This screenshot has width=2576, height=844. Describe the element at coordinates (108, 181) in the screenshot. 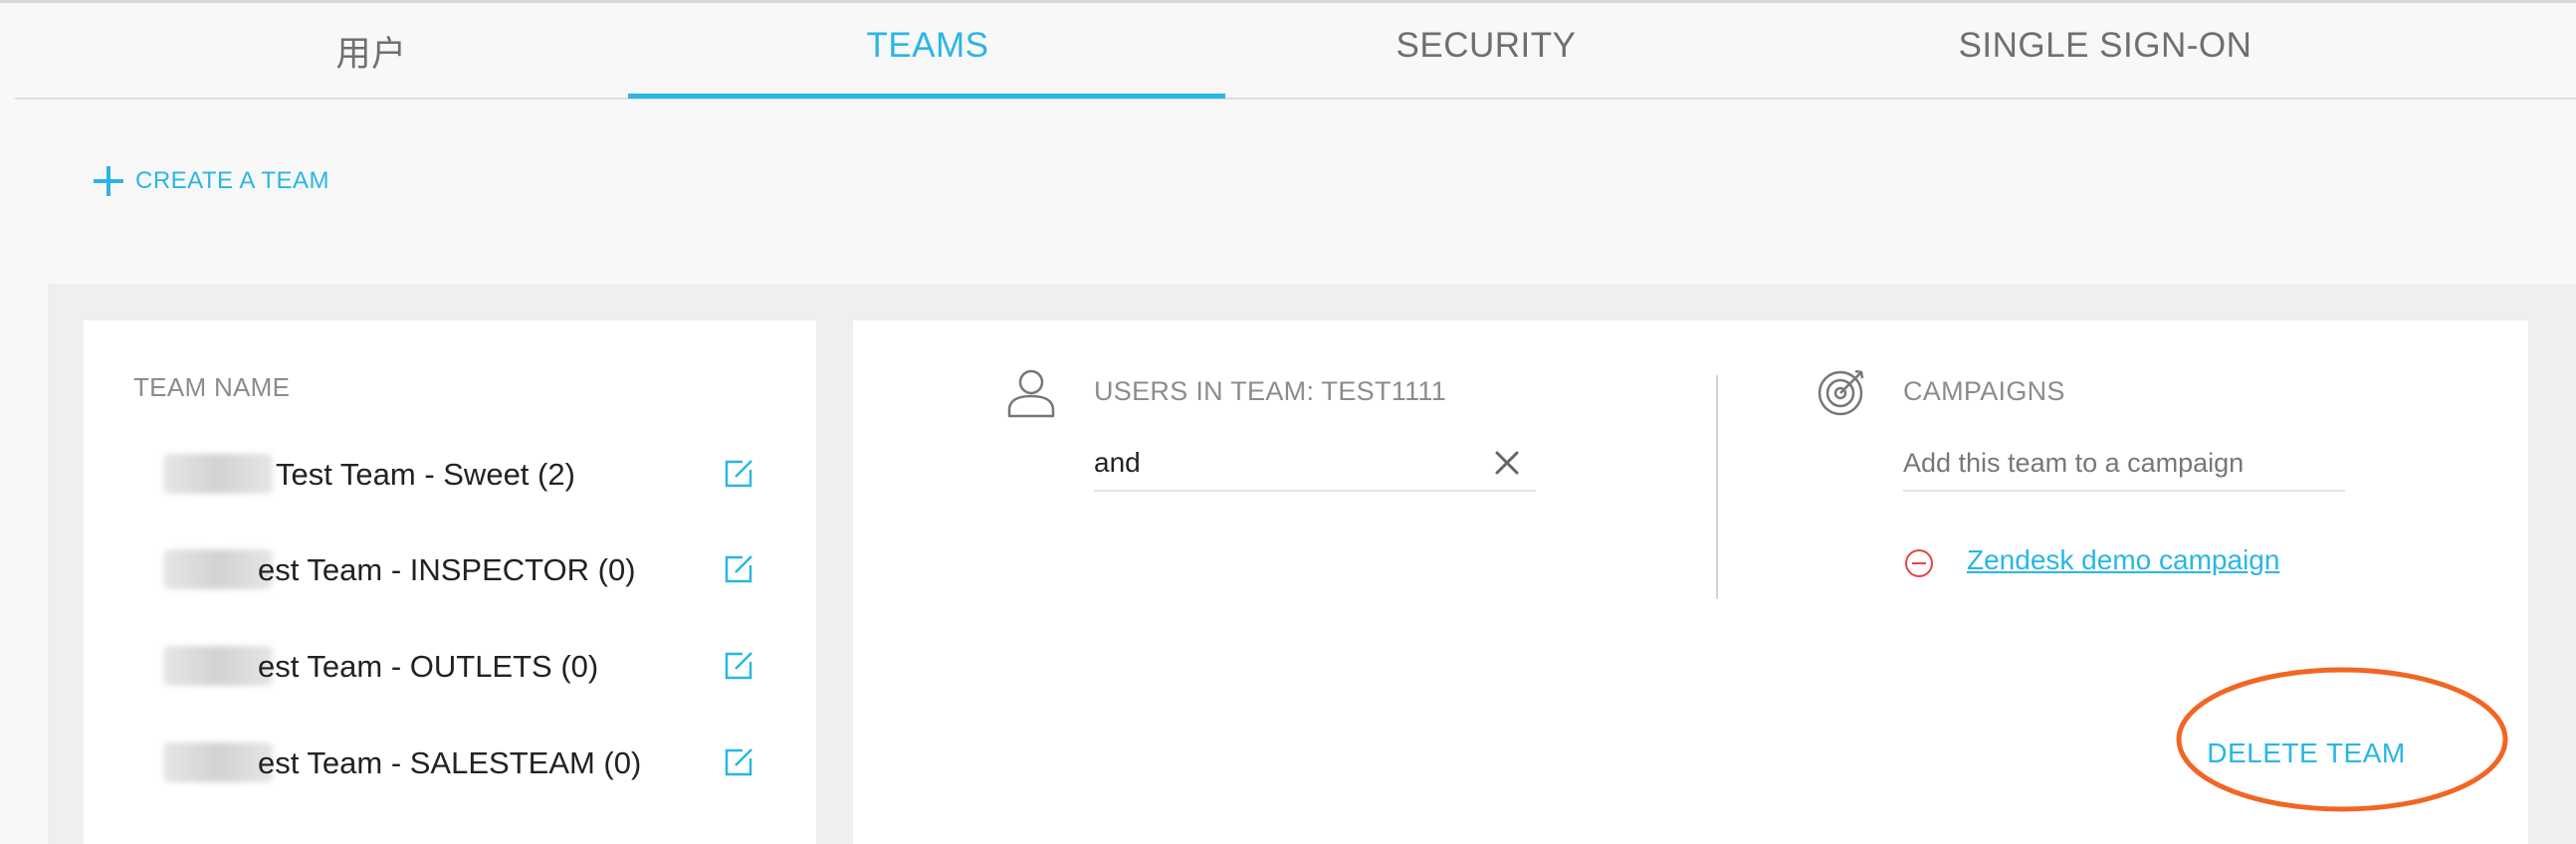

I see `plus-icon` at that location.